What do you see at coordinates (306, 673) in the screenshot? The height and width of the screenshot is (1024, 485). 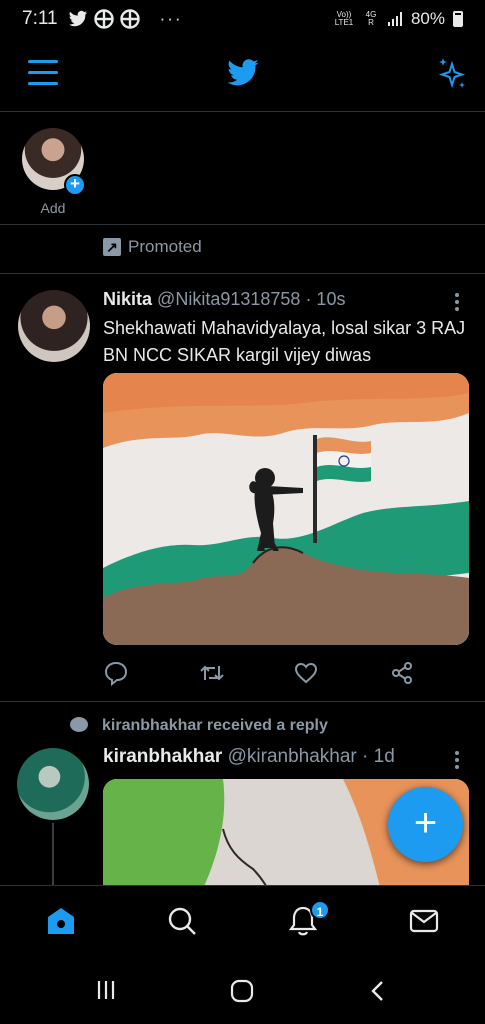 I see `like-icon` at bounding box center [306, 673].